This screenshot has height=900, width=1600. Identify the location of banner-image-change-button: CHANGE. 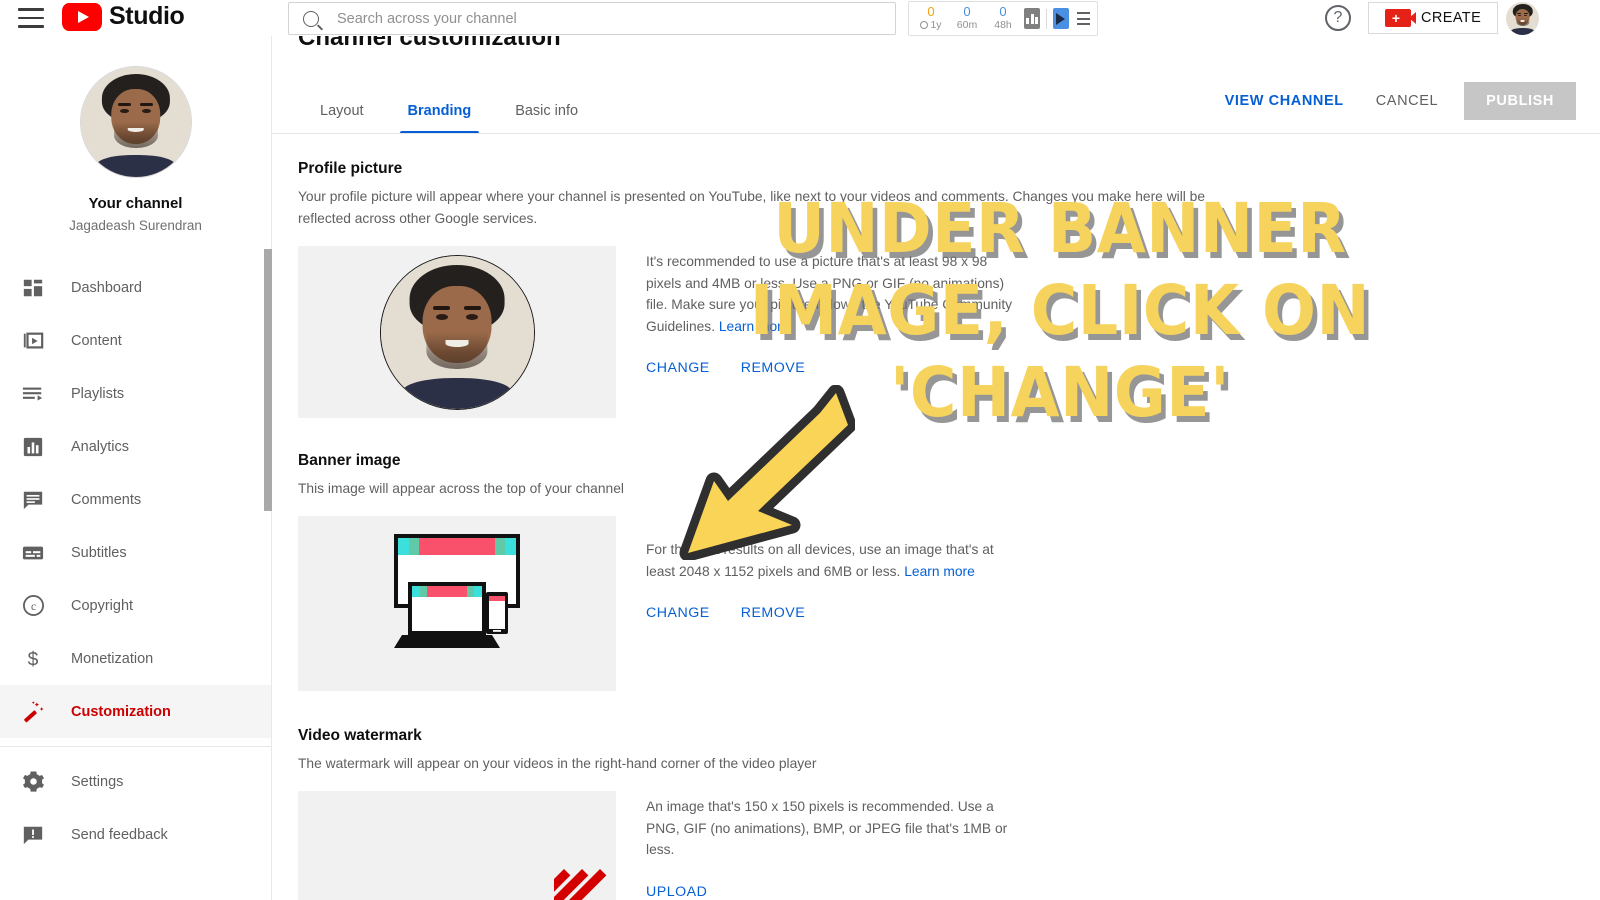
(678, 613).